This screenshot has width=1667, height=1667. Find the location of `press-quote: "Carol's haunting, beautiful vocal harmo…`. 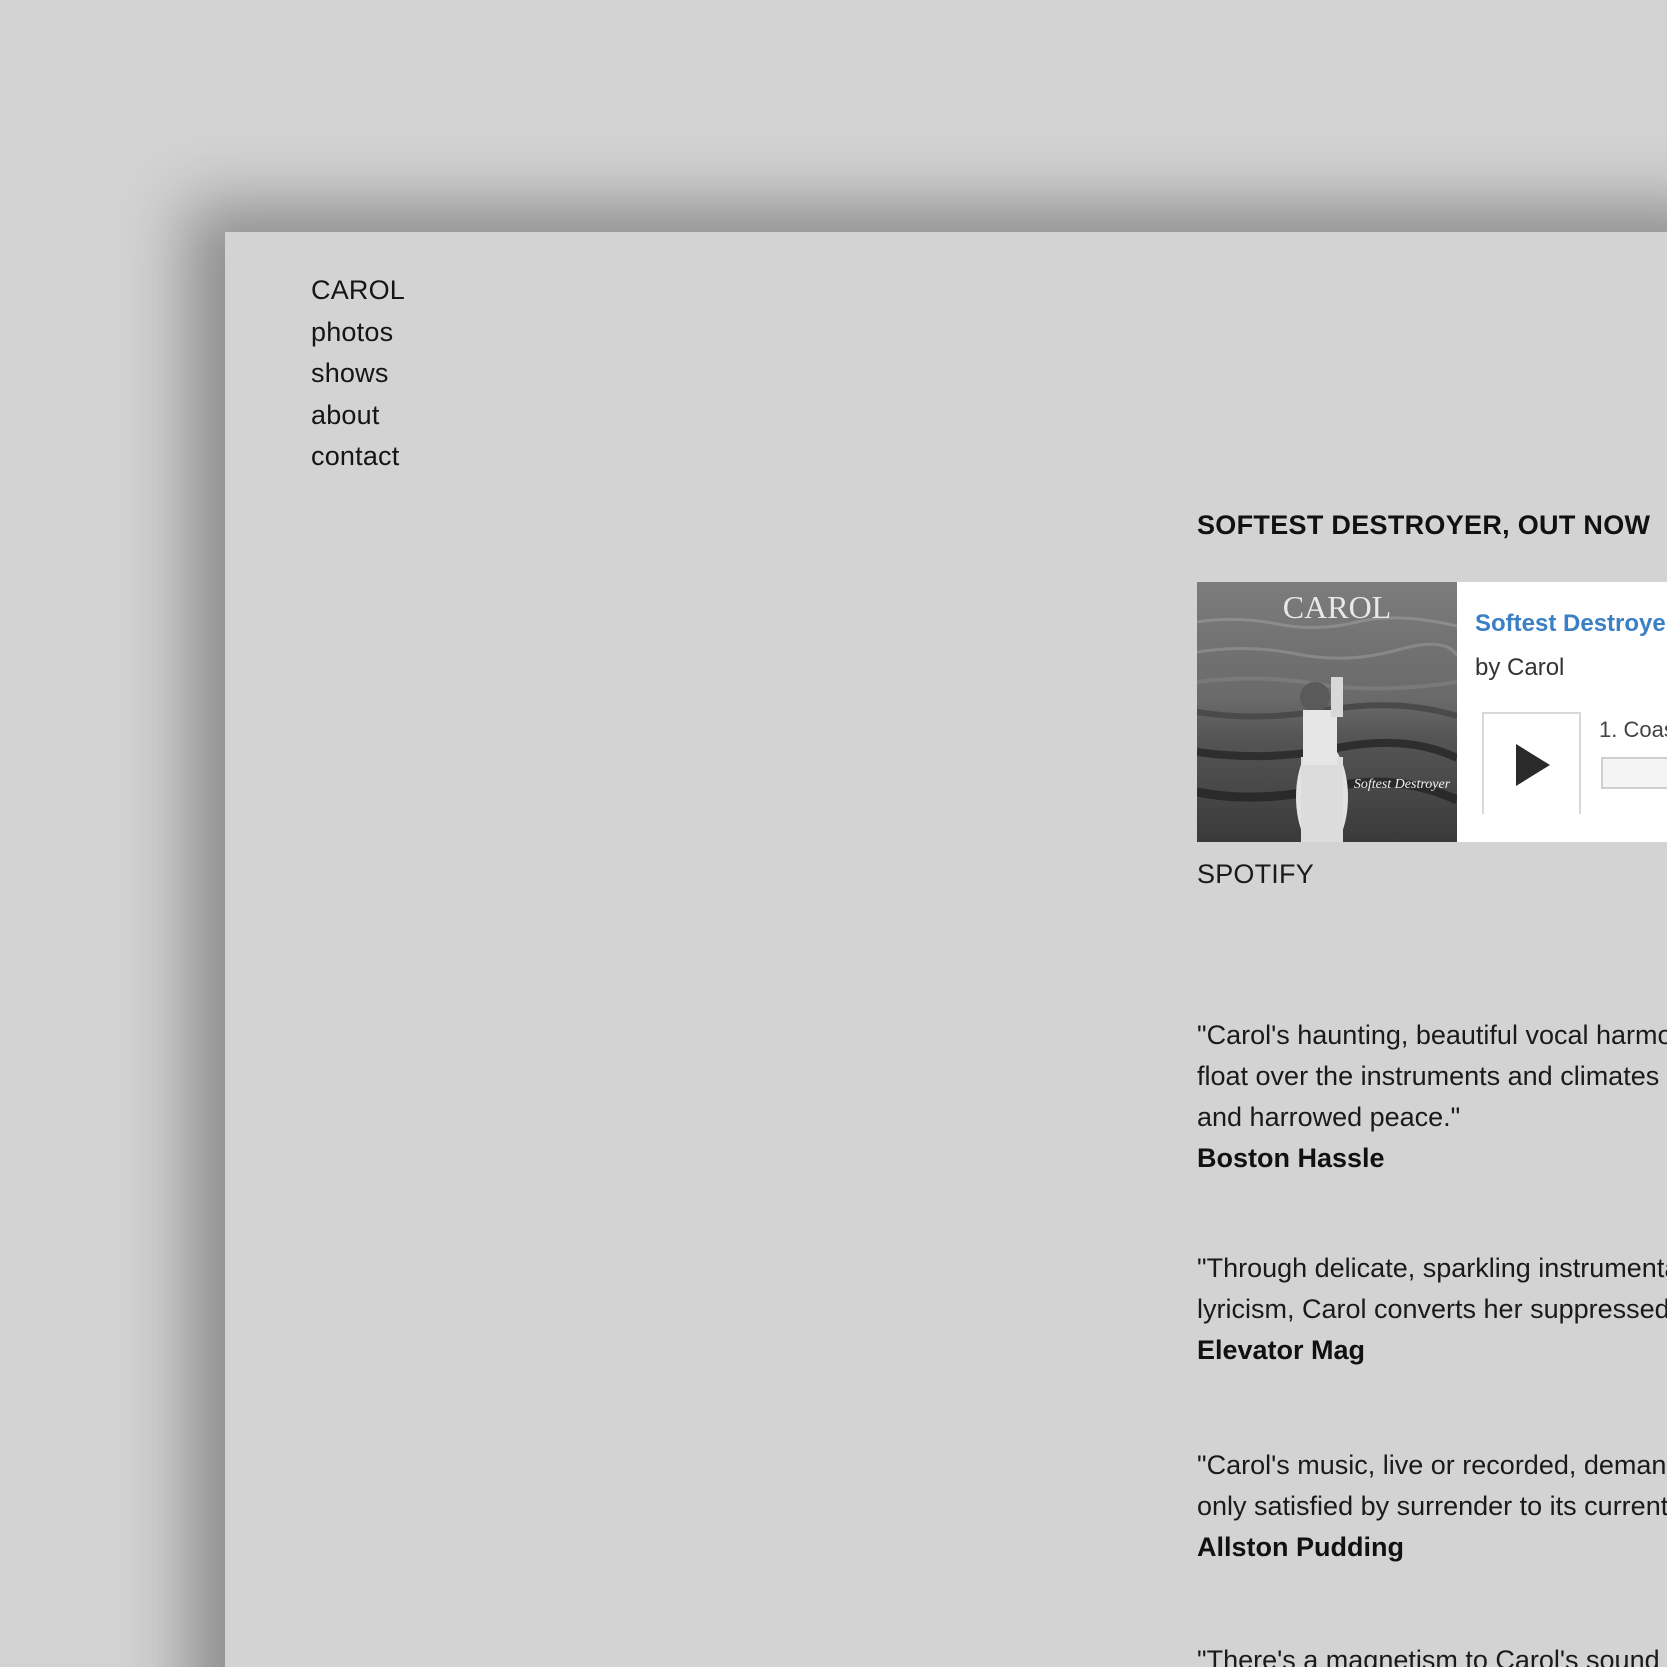

press-quote: "Carol's haunting, beautiful vocal harmo… is located at coordinates (1432, 1097).